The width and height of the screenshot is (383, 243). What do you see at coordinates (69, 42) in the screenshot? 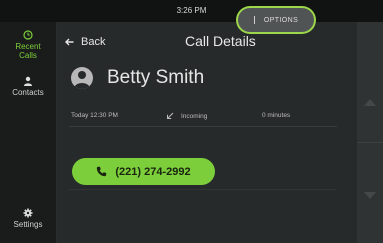
I see `arrow-left-icon` at bounding box center [69, 42].